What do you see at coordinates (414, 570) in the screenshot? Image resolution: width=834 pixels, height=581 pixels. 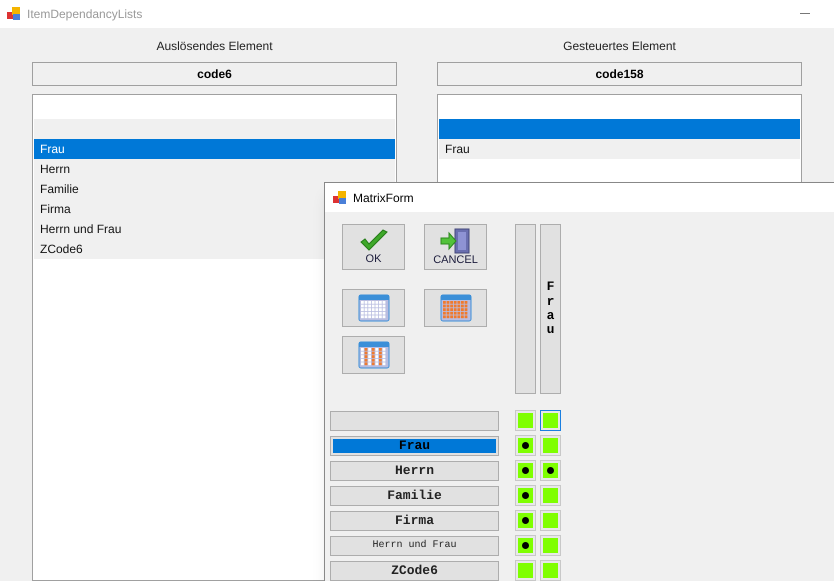 I see `row-header: ZCode6` at bounding box center [414, 570].